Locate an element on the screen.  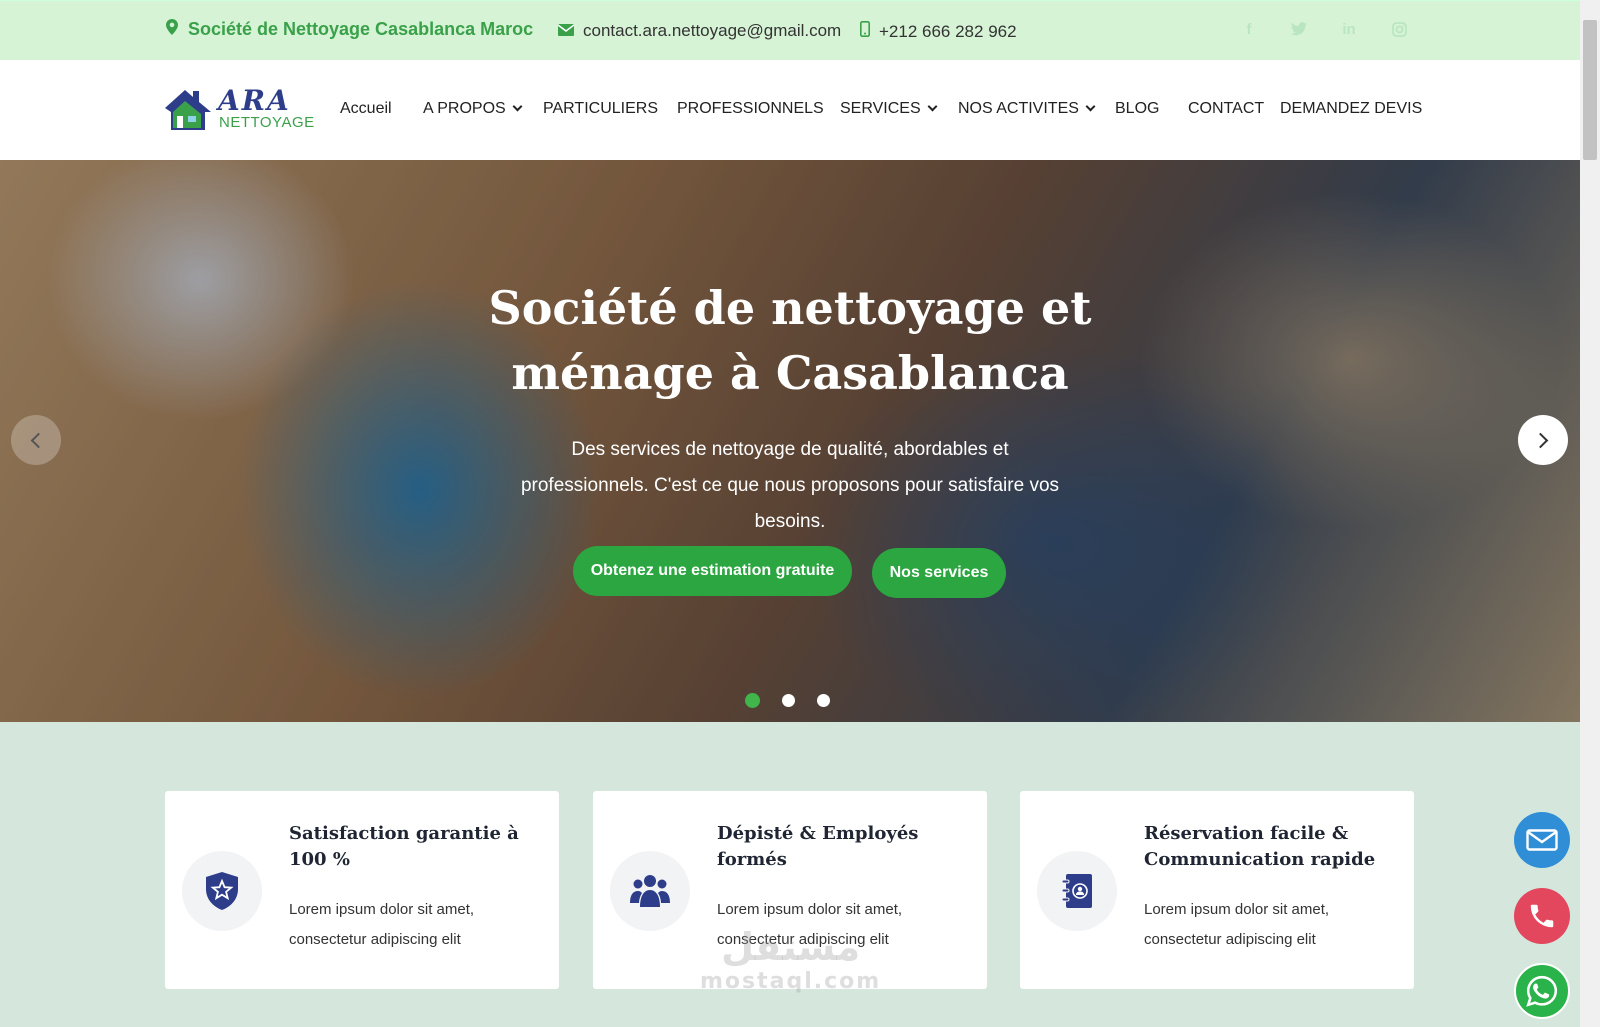
slider-next-button is located at coordinates (1543, 440).